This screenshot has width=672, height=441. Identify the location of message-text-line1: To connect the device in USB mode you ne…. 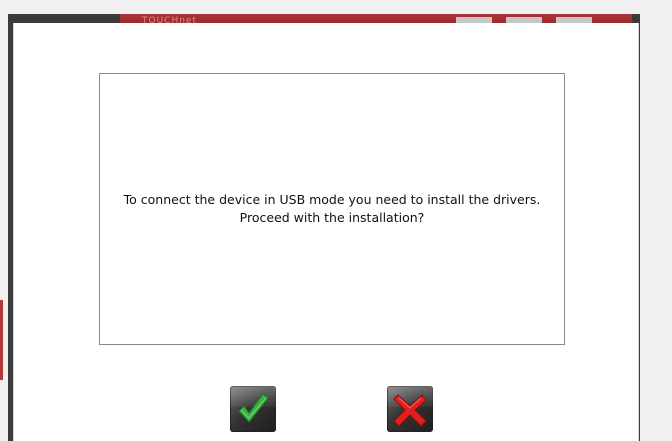
(332, 199).